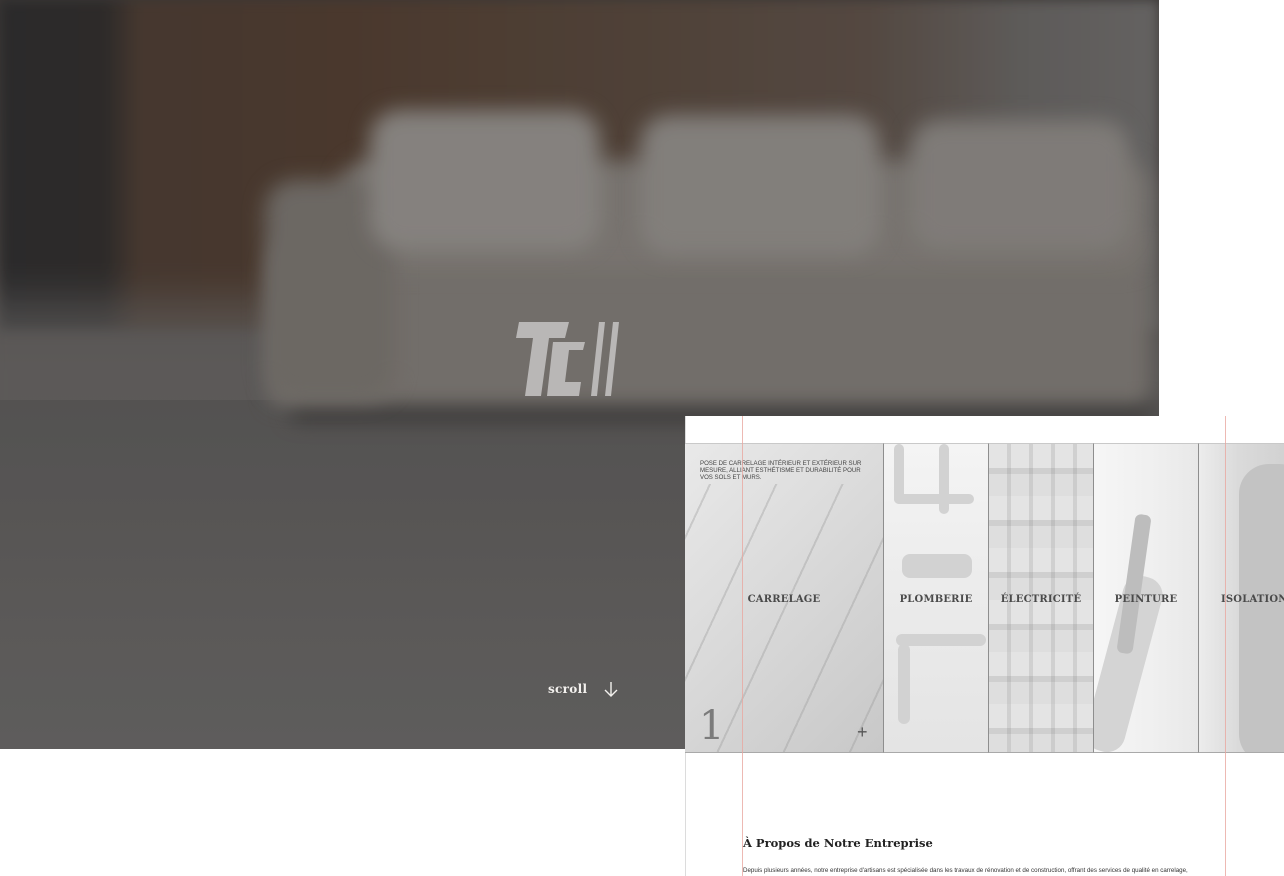 The height and width of the screenshot is (876, 1284). Describe the element at coordinates (568, 689) in the screenshot. I see `scroll-label: scroll` at that location.